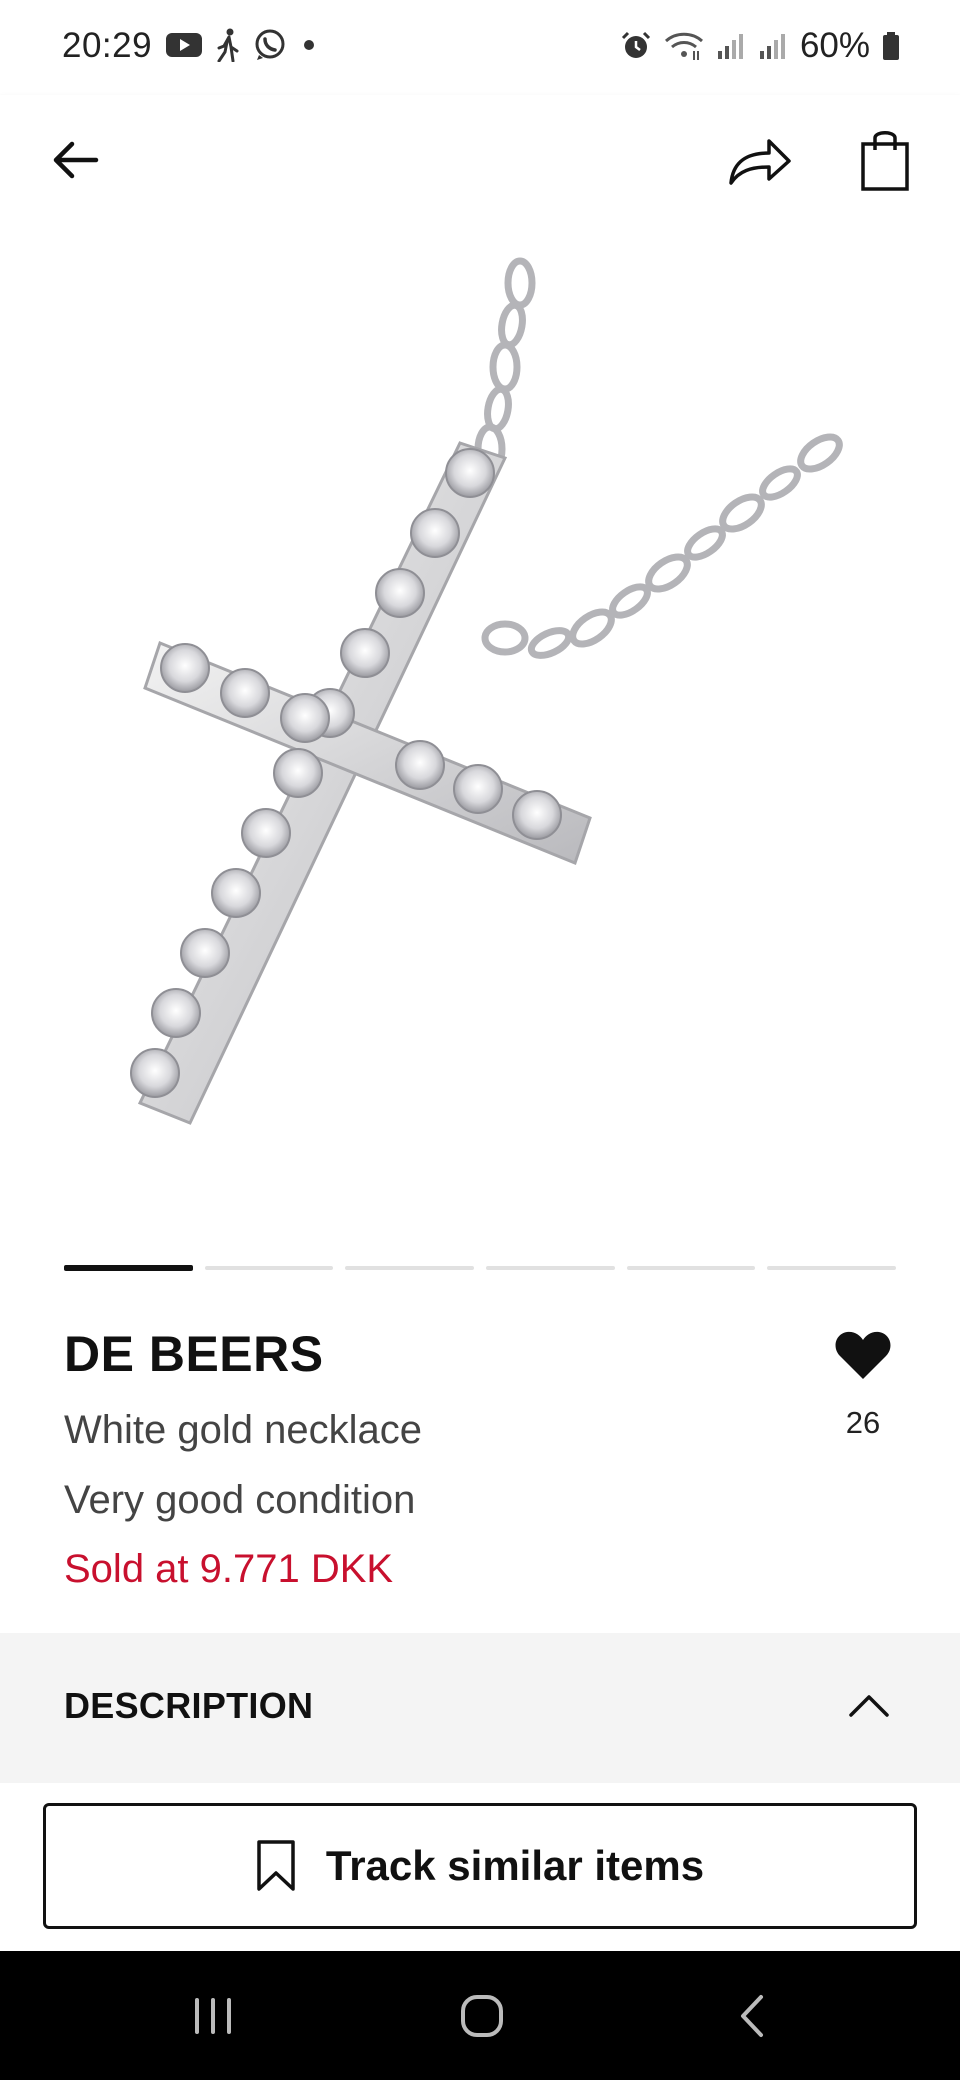 This screenshot has width=960, height=2080. What do you see at coordinates (243, 1430) in the screenshot?
I see `product-name: White gold necklace` at bounding box center [243, 1430].